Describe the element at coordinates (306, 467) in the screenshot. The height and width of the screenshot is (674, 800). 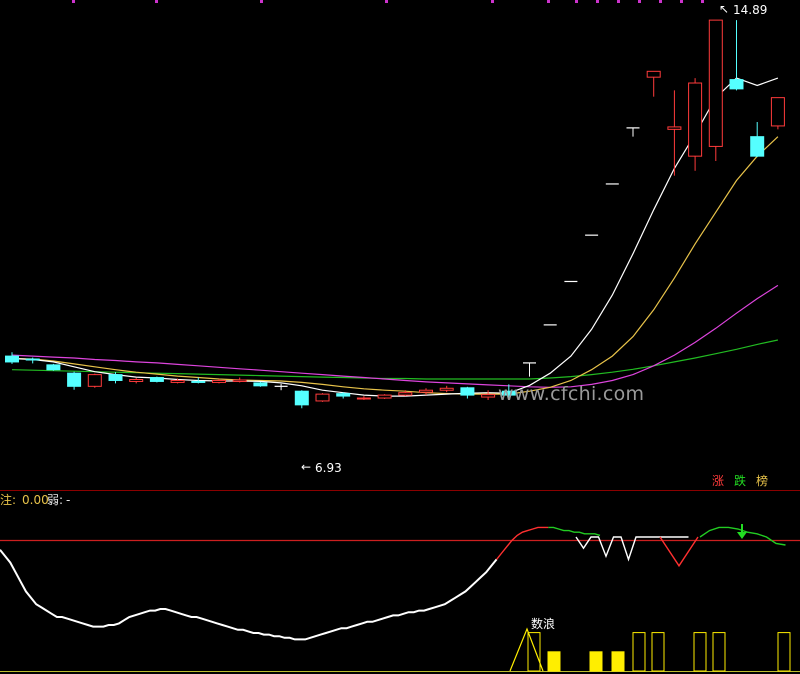
I see `low-price-arrow: ←` at that location.